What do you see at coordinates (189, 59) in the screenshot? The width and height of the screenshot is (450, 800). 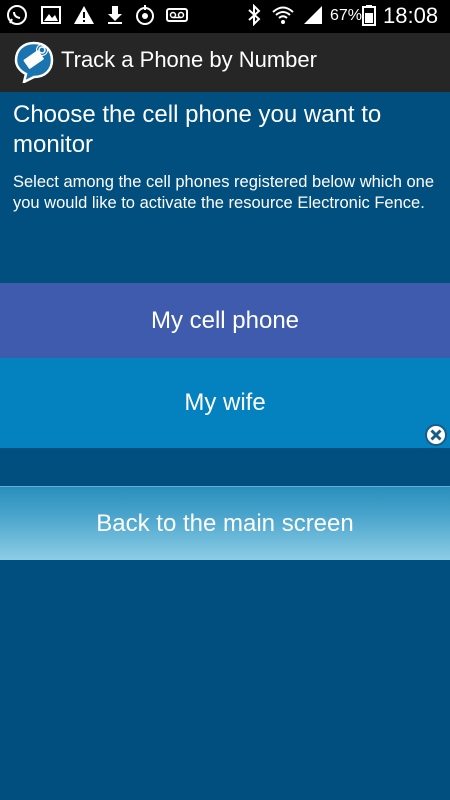 I see `app-title: Track a Phone by Number` at bounding box center [189, 59].